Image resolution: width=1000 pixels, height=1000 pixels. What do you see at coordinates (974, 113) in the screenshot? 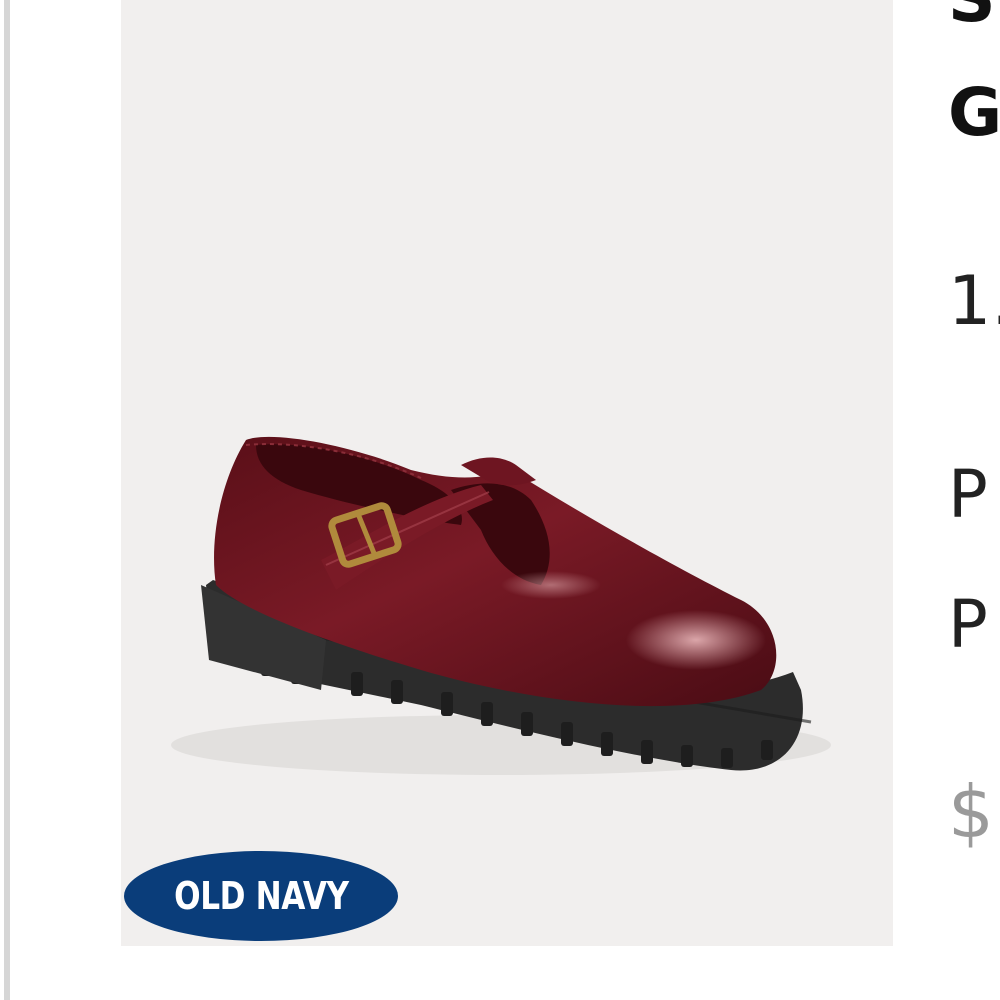
I see `product-title-line-2: G` at bounding box center [974, 113].